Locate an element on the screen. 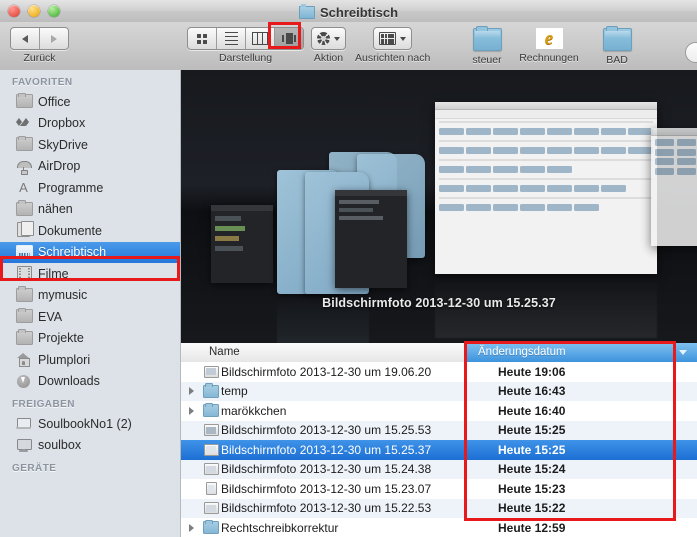 This screenshot has width=697, height=537. sidebar-item-programme: A Programme is located at coordinates (90, 188).